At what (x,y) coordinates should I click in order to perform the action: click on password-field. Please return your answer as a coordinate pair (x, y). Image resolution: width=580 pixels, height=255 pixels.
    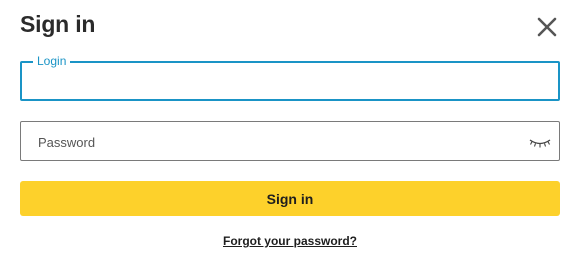
    Looking at the image, I should click on (290, 141).